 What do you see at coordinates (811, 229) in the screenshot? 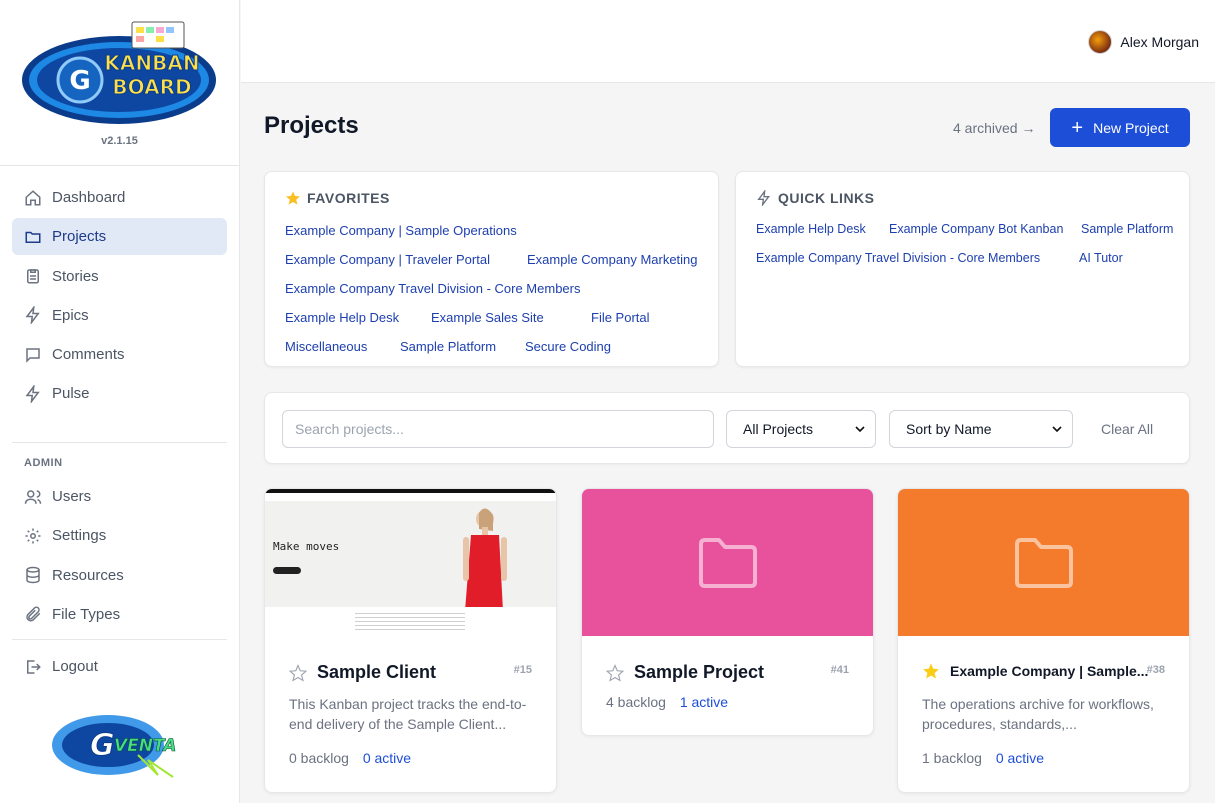
I see `quick-link: Example Help Desk` at bounding box center [811, 229].